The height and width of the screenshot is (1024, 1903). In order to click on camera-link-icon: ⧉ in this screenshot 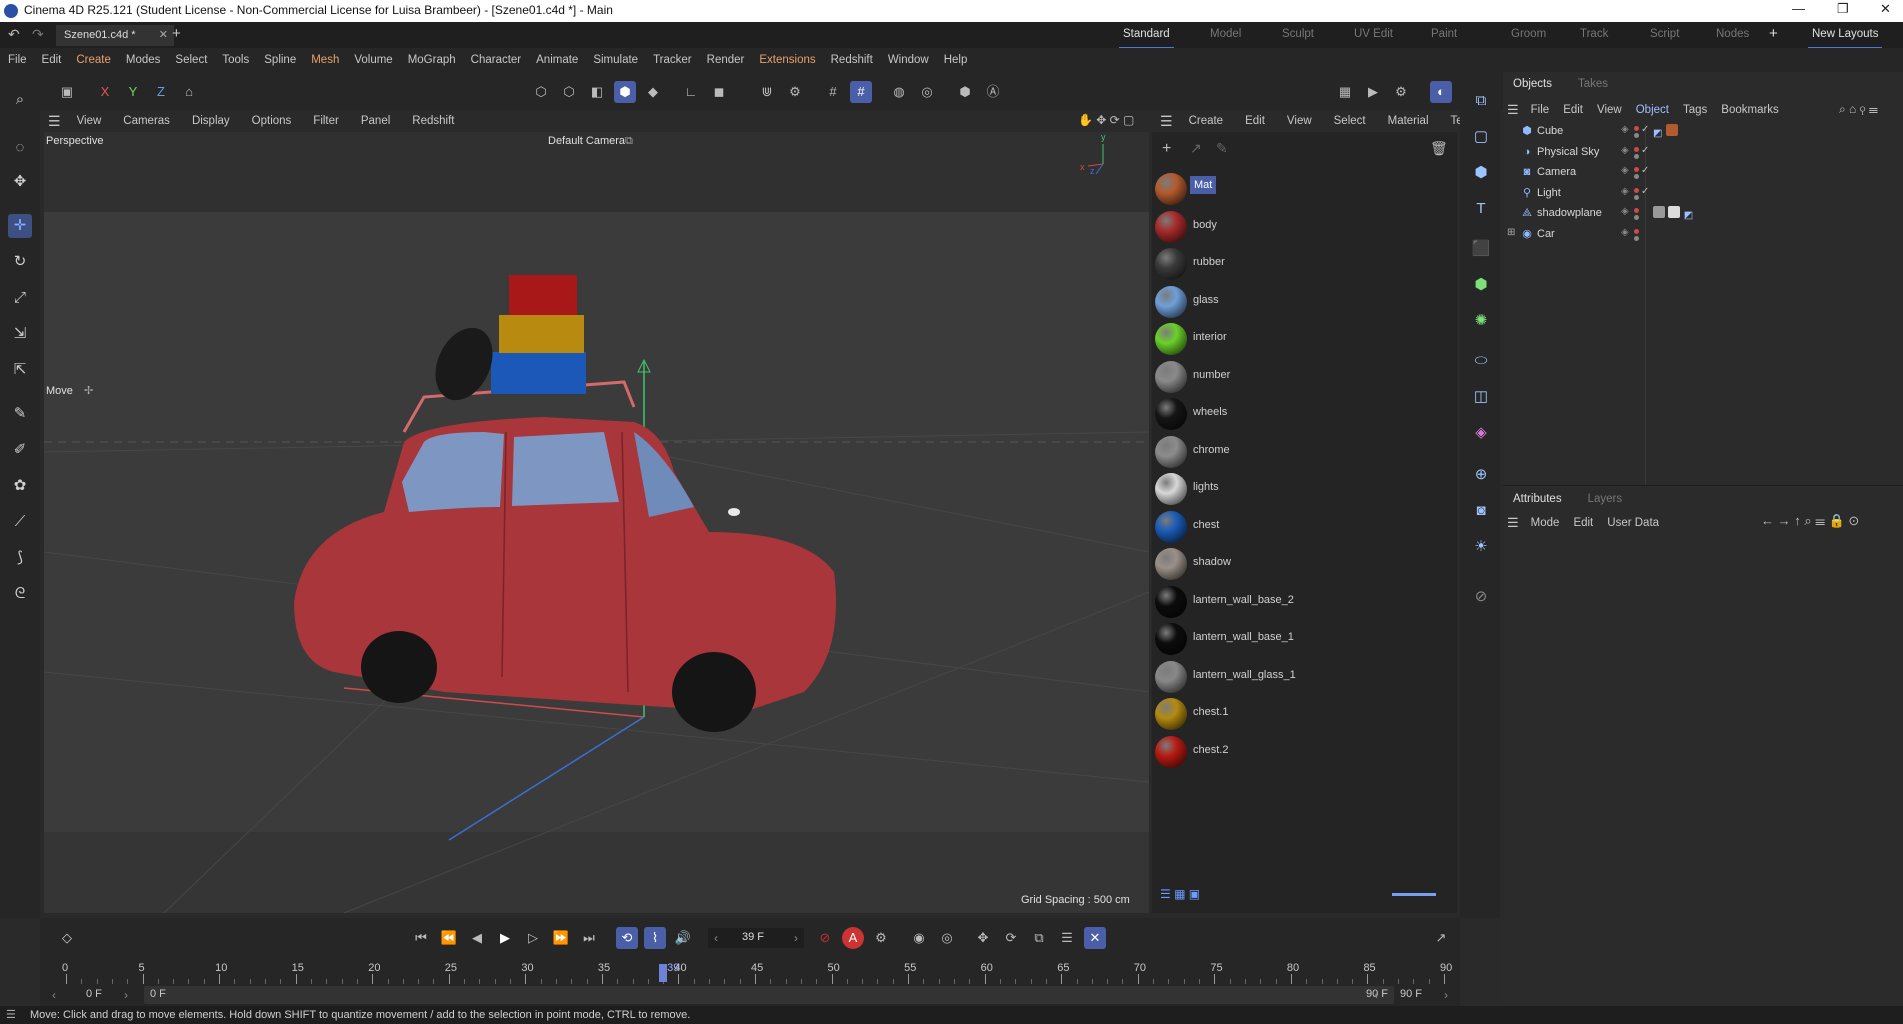, I will do `click(629, 141)`.